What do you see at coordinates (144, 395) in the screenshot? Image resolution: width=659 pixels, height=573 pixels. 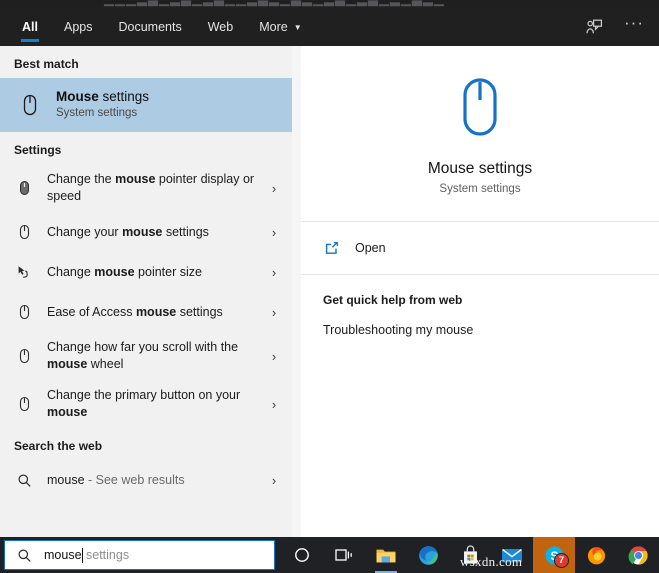 I see `label-pre: Change the primary button on your` at bounding box center [144, 395].